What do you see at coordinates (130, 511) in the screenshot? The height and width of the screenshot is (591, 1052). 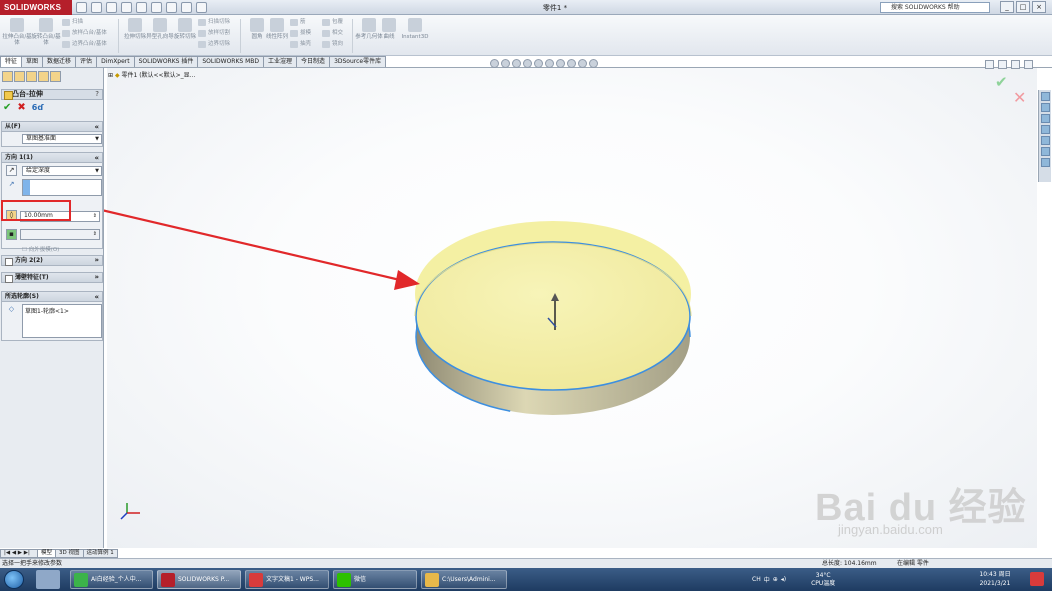 I see `triad-axes-icon` at bounding box center [130, 511].